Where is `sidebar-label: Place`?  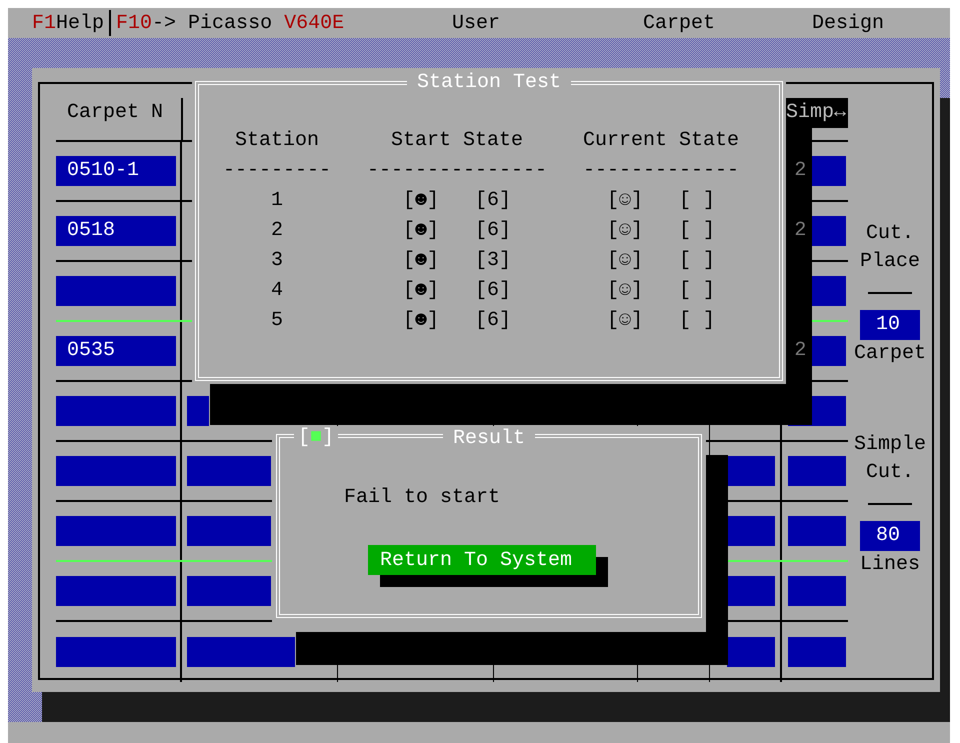 sidebar-label: Place is located at coordinates (890, 262).